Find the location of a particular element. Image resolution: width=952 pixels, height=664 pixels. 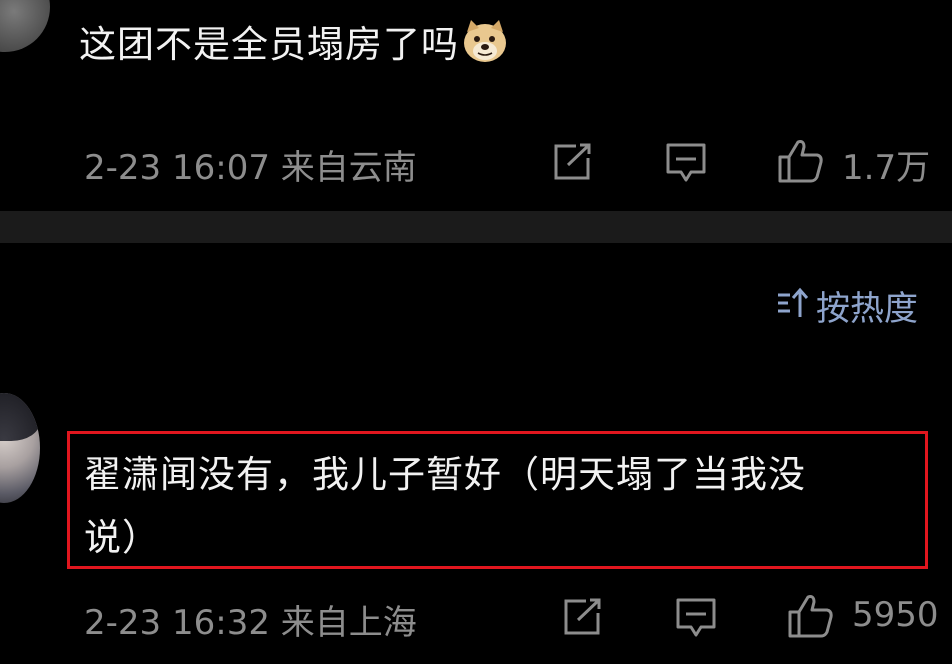

doge-icon is located at coordinates (485, 46).